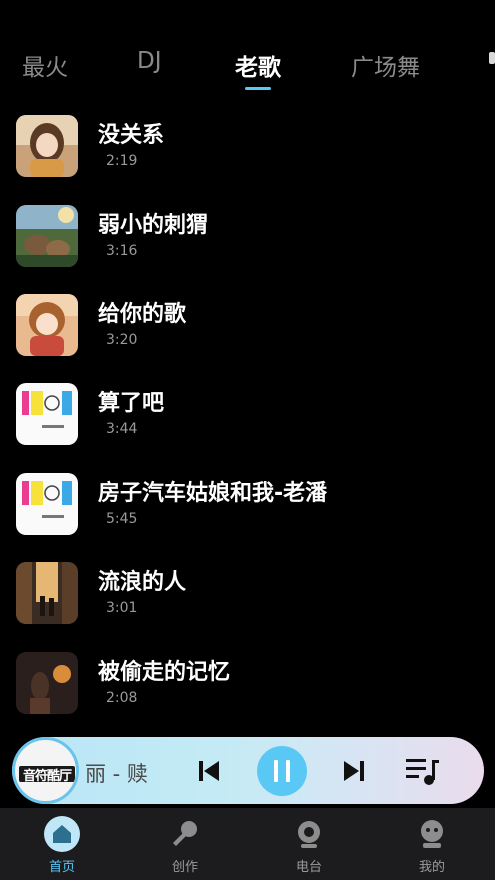  Describe the element at coordinates (492, 58) in the screenshot. I see `next-tab-peek` at that location.